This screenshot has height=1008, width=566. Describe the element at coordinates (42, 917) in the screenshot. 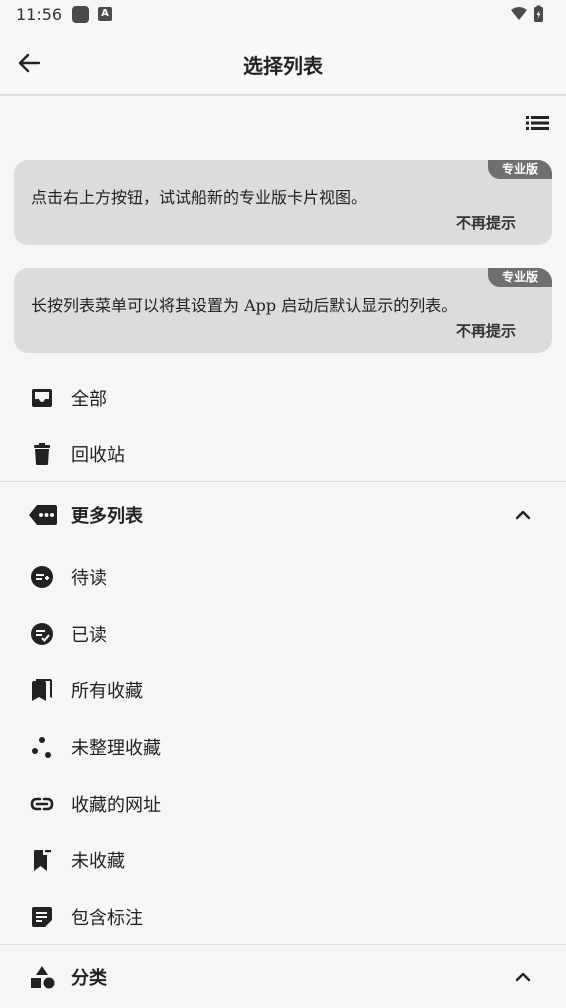

I see `note-icon` at that location.